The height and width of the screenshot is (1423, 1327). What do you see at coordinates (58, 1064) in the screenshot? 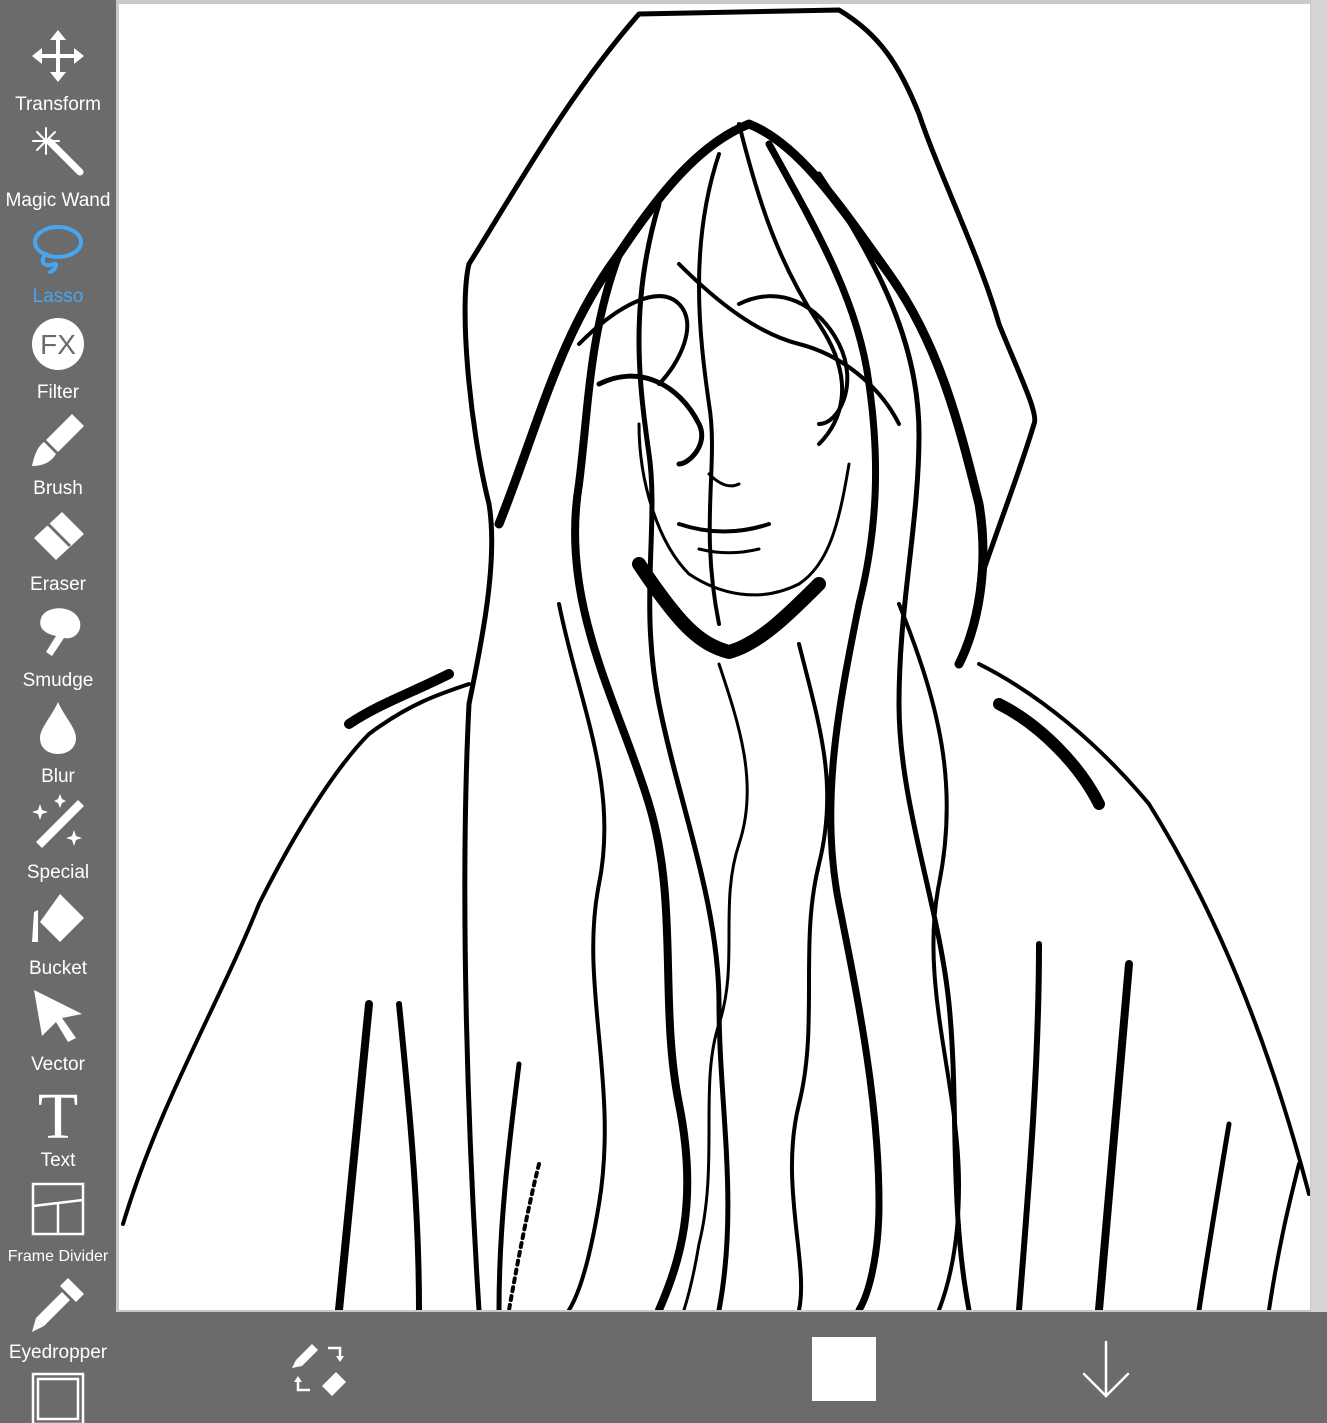
I see `tool-label: Vector` at bounding box center [58, 1064].